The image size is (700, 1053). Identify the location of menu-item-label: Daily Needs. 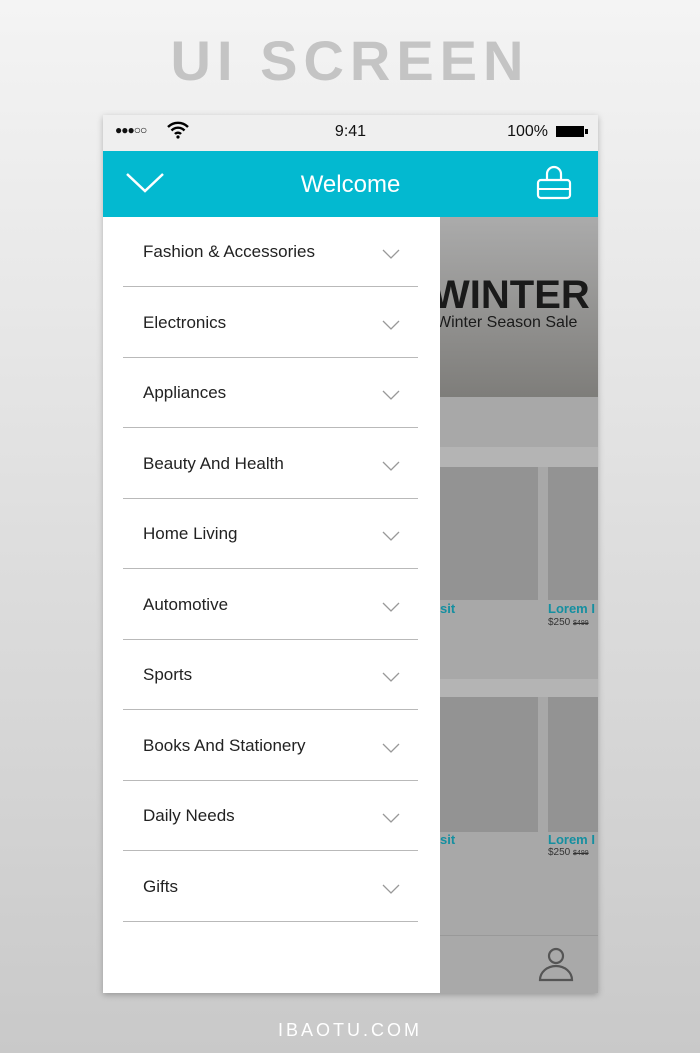
(189, 815).